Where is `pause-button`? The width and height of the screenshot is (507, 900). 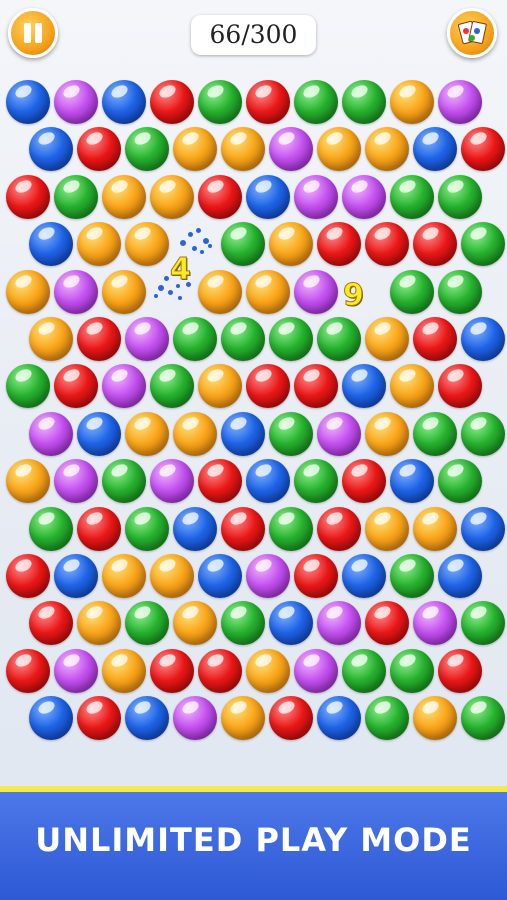
pause-button is located at coordinates (33, 33).